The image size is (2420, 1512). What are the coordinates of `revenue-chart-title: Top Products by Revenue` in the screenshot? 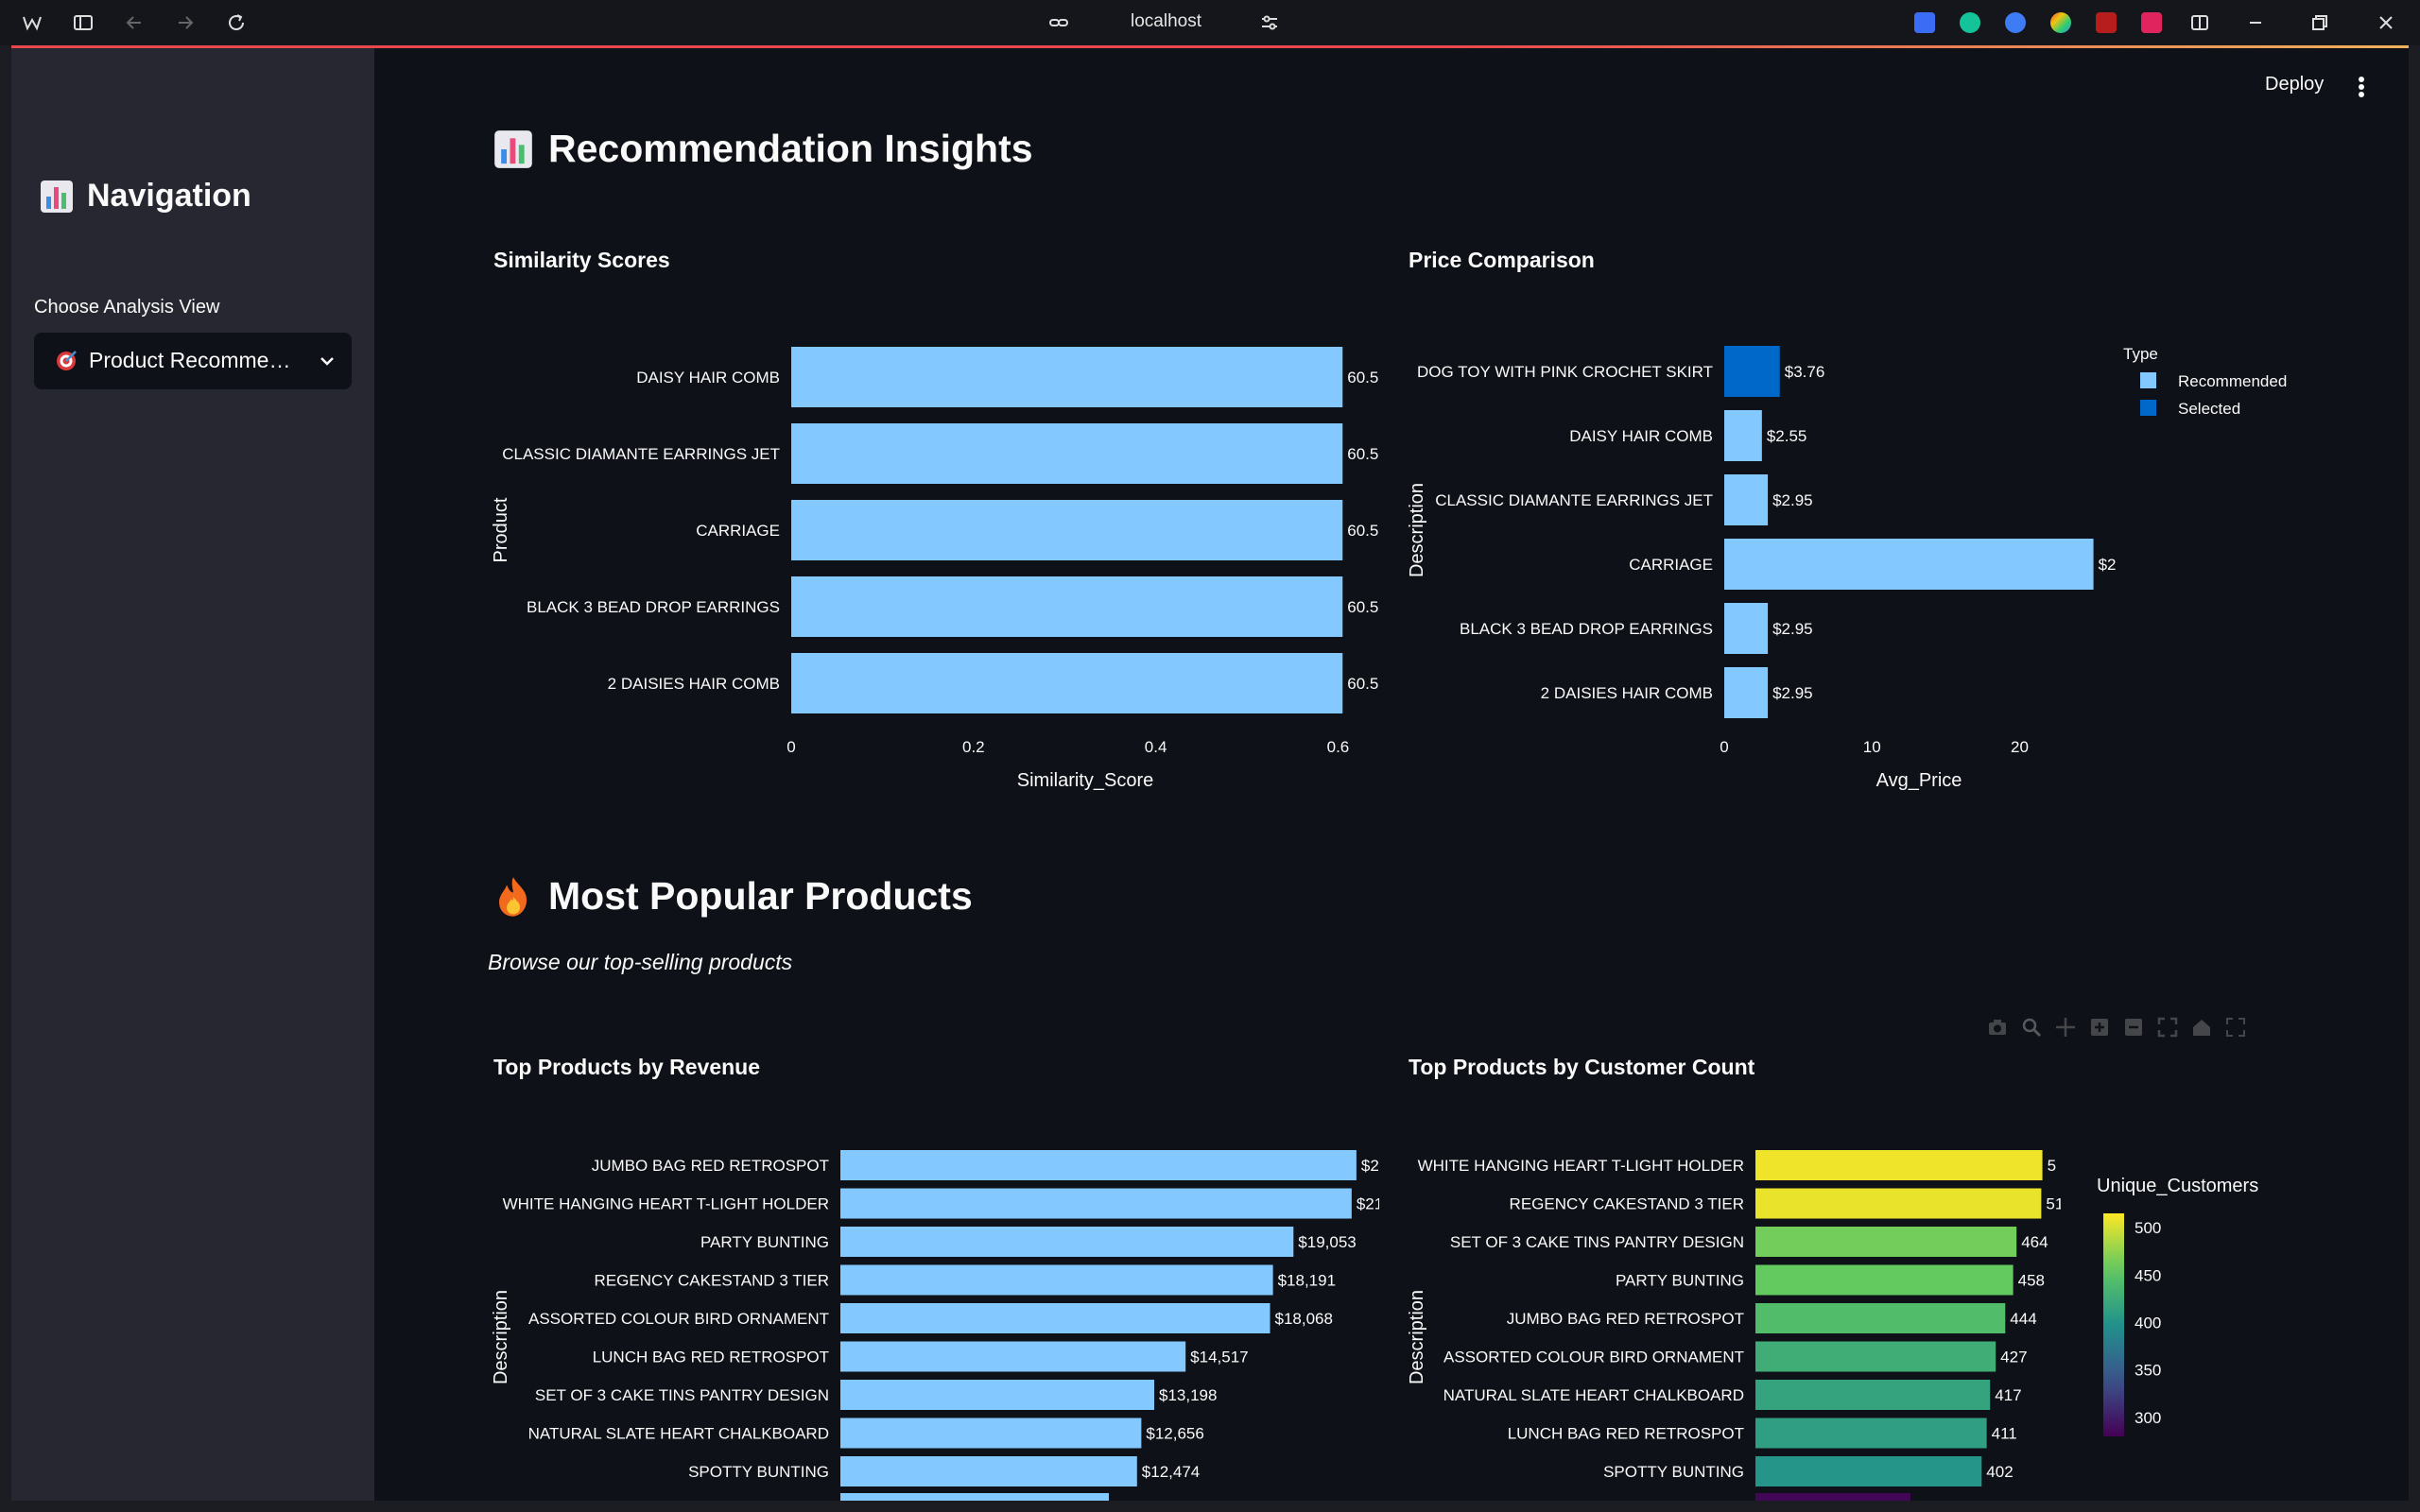 It's located at (627, 1067).